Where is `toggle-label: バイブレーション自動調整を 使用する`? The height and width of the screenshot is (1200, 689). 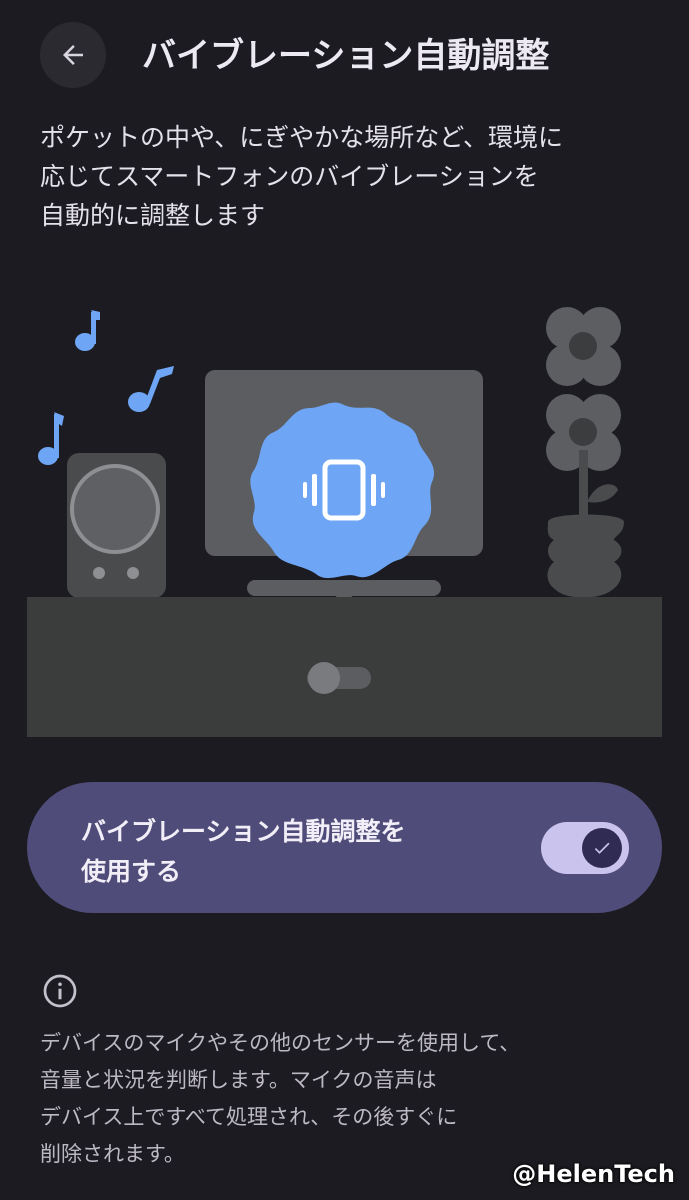 toggle-label: バイブレーション自動調整を 使用する is located at coordinates (291, 852).